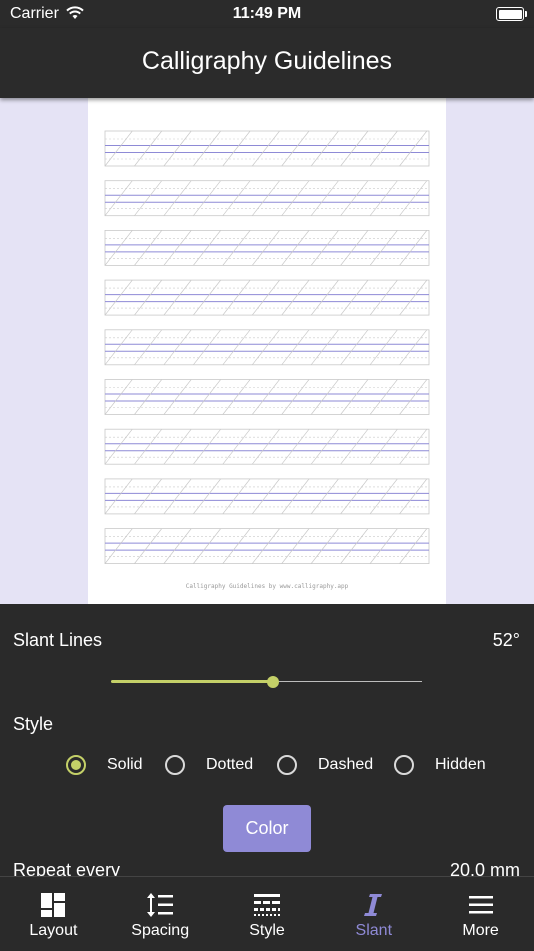  Describe the element at coordinates (192, 681) in the screenshot. I see `slider-fill` at that location.